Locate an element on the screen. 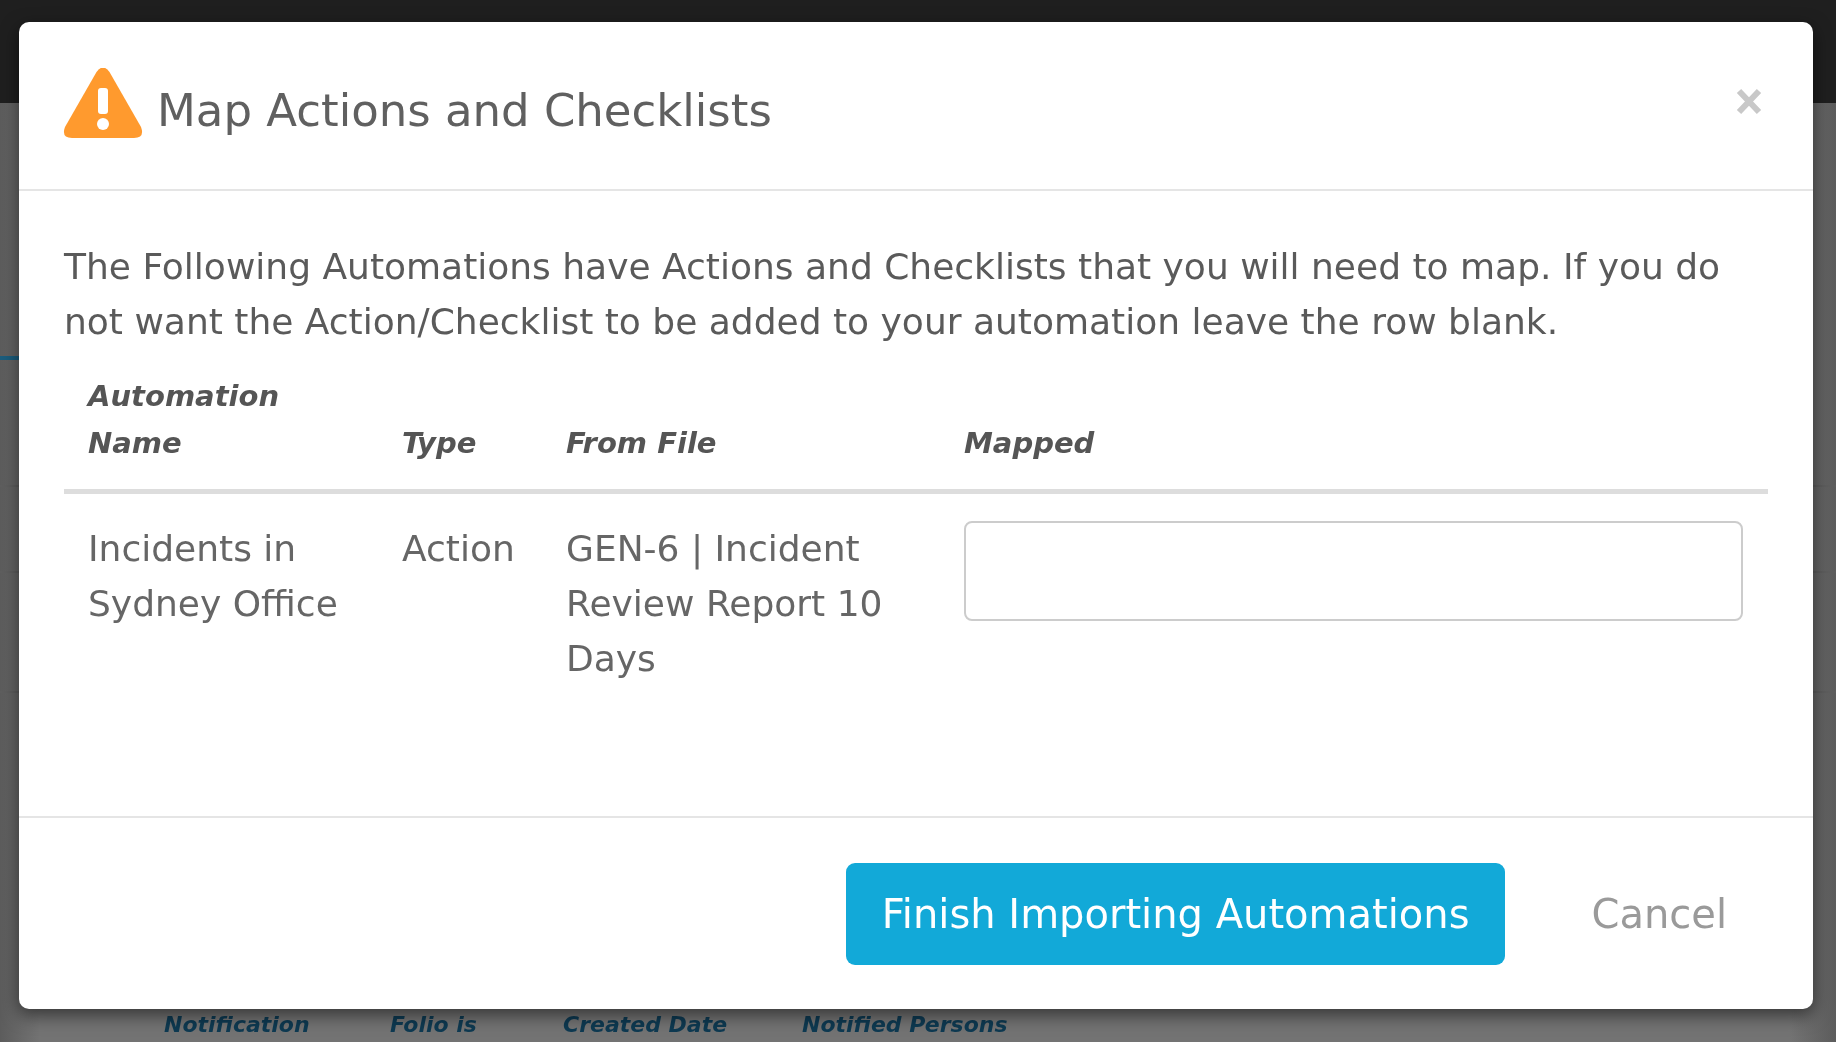 The height and width of the screenshot is (1042, 1836). column-header: From File is located at coordinates (642, 443).